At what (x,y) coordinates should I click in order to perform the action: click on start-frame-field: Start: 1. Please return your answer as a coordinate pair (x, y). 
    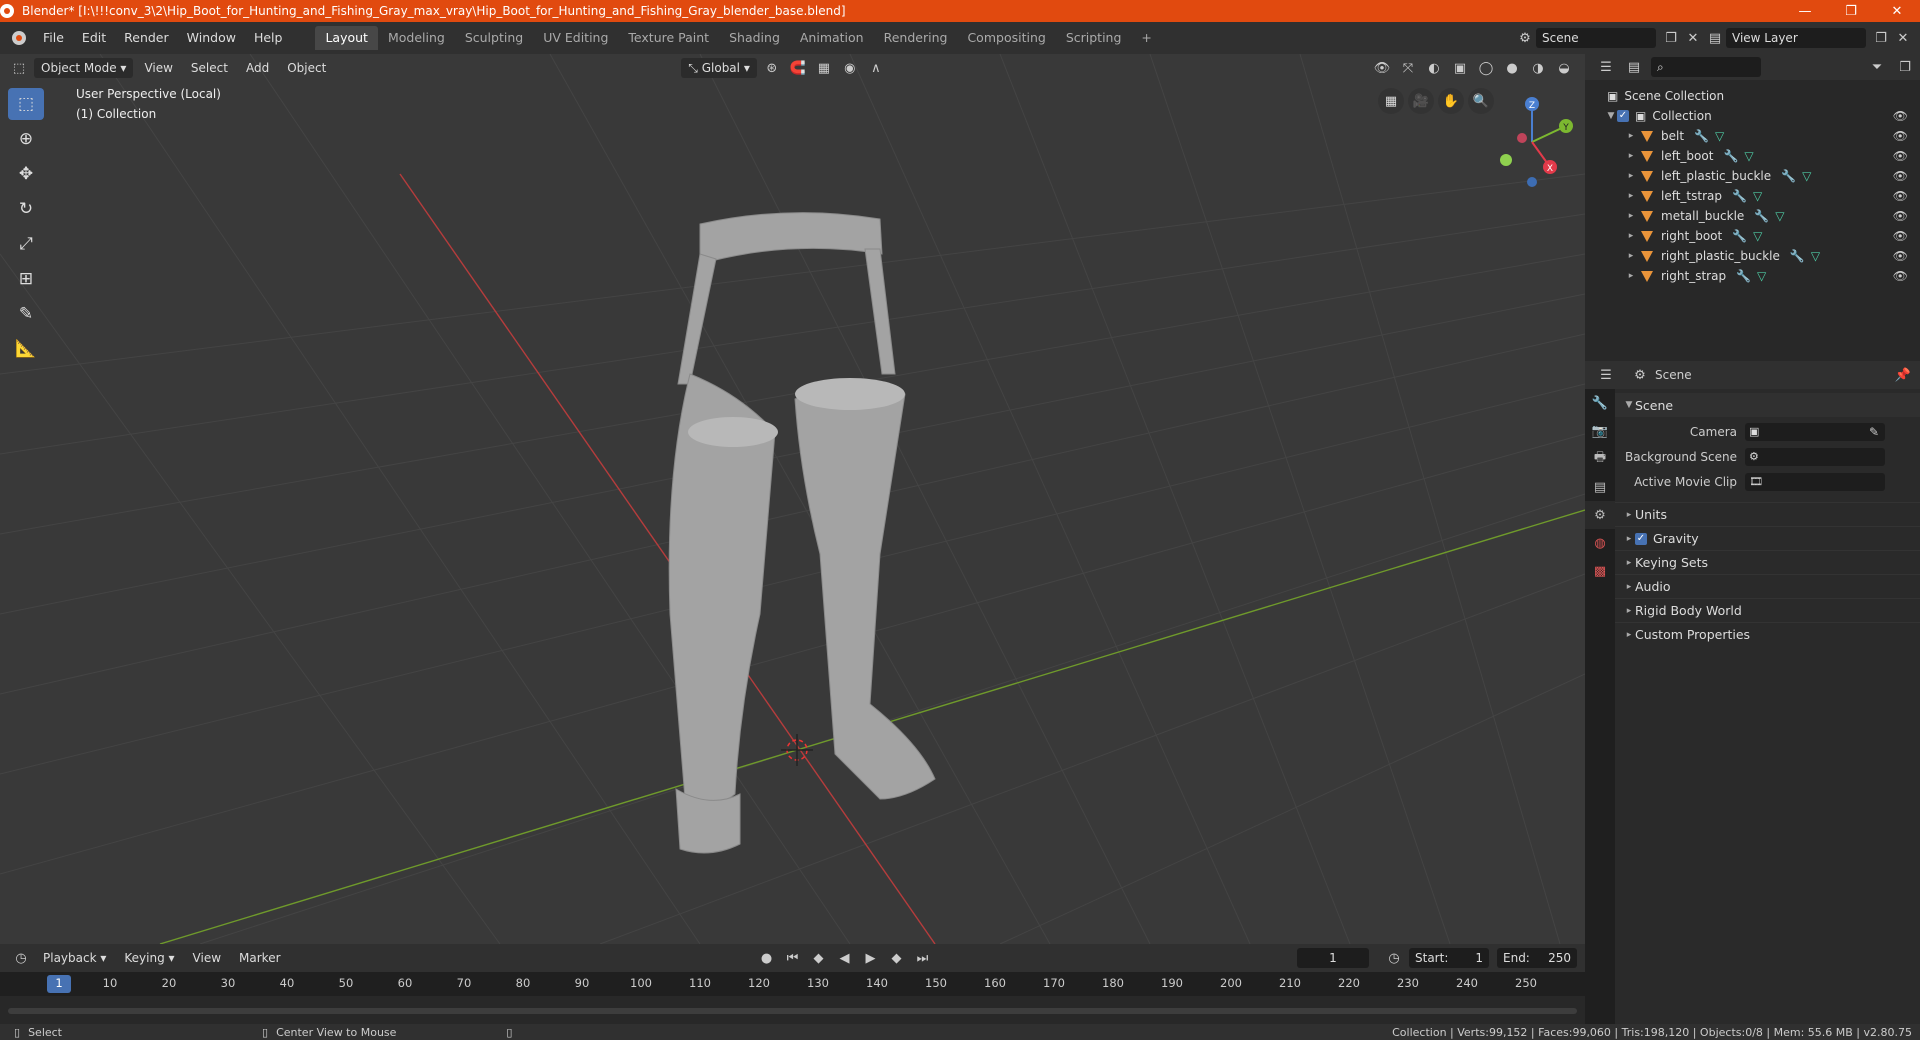
    Looking at the image, I should click on (1449, 958).